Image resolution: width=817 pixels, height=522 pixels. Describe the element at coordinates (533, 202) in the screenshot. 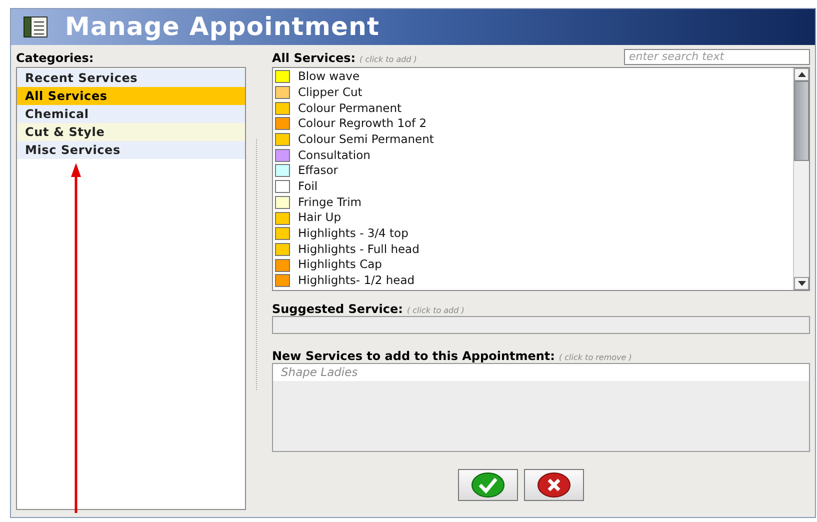

I see `service-item: Fringe Trim` at that location.